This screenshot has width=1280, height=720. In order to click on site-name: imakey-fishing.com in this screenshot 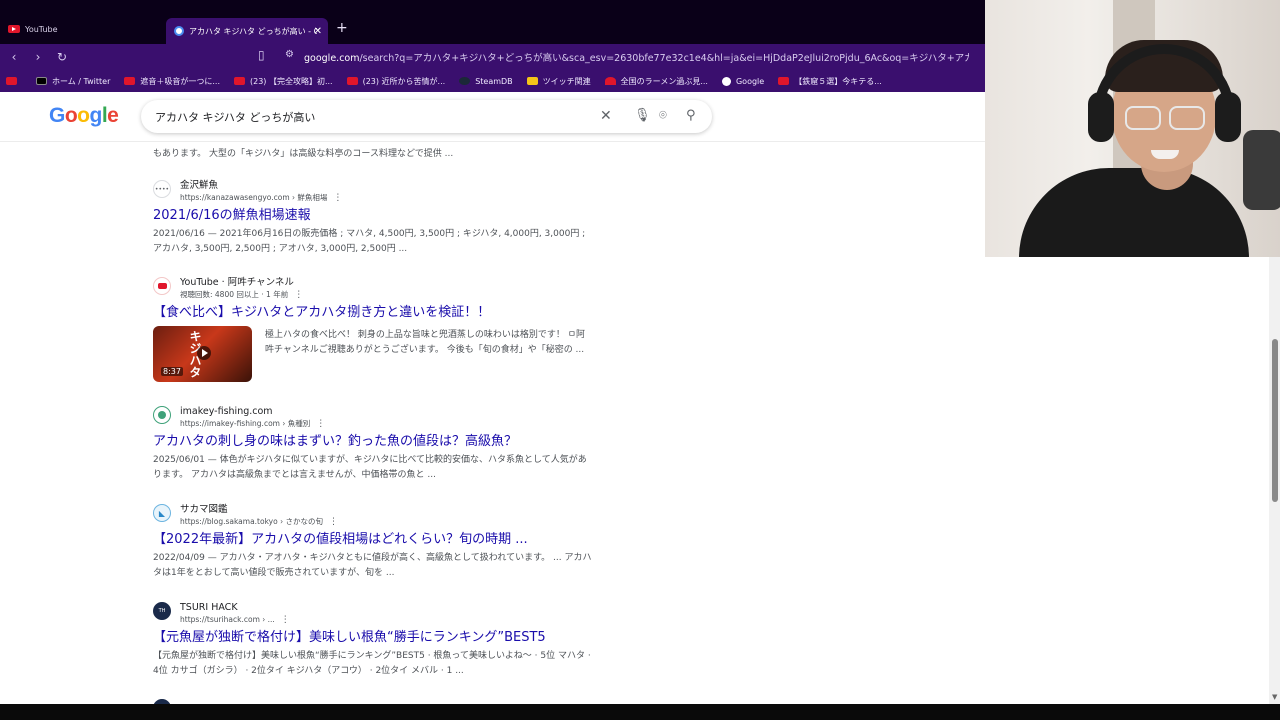, I will do `click(226, 411)`.